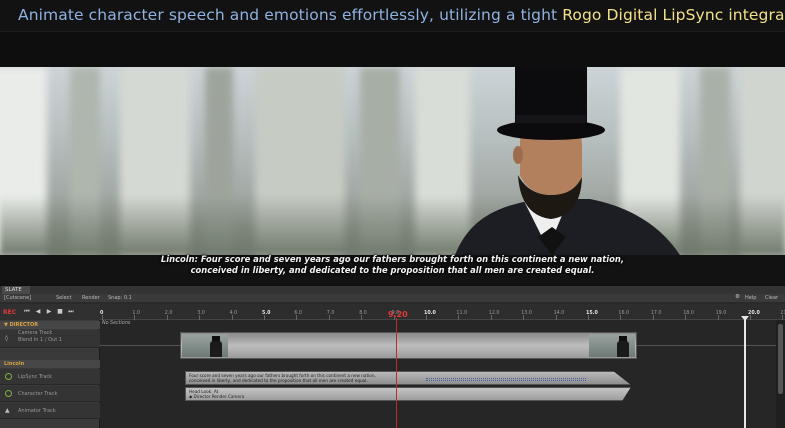 The width and height of the screenshot is (785, 428). What do you see at coordinates (50, 364) in the screenshot?
I see `group-header-lincoln: Lincoln` at bounding box center [50, 364].